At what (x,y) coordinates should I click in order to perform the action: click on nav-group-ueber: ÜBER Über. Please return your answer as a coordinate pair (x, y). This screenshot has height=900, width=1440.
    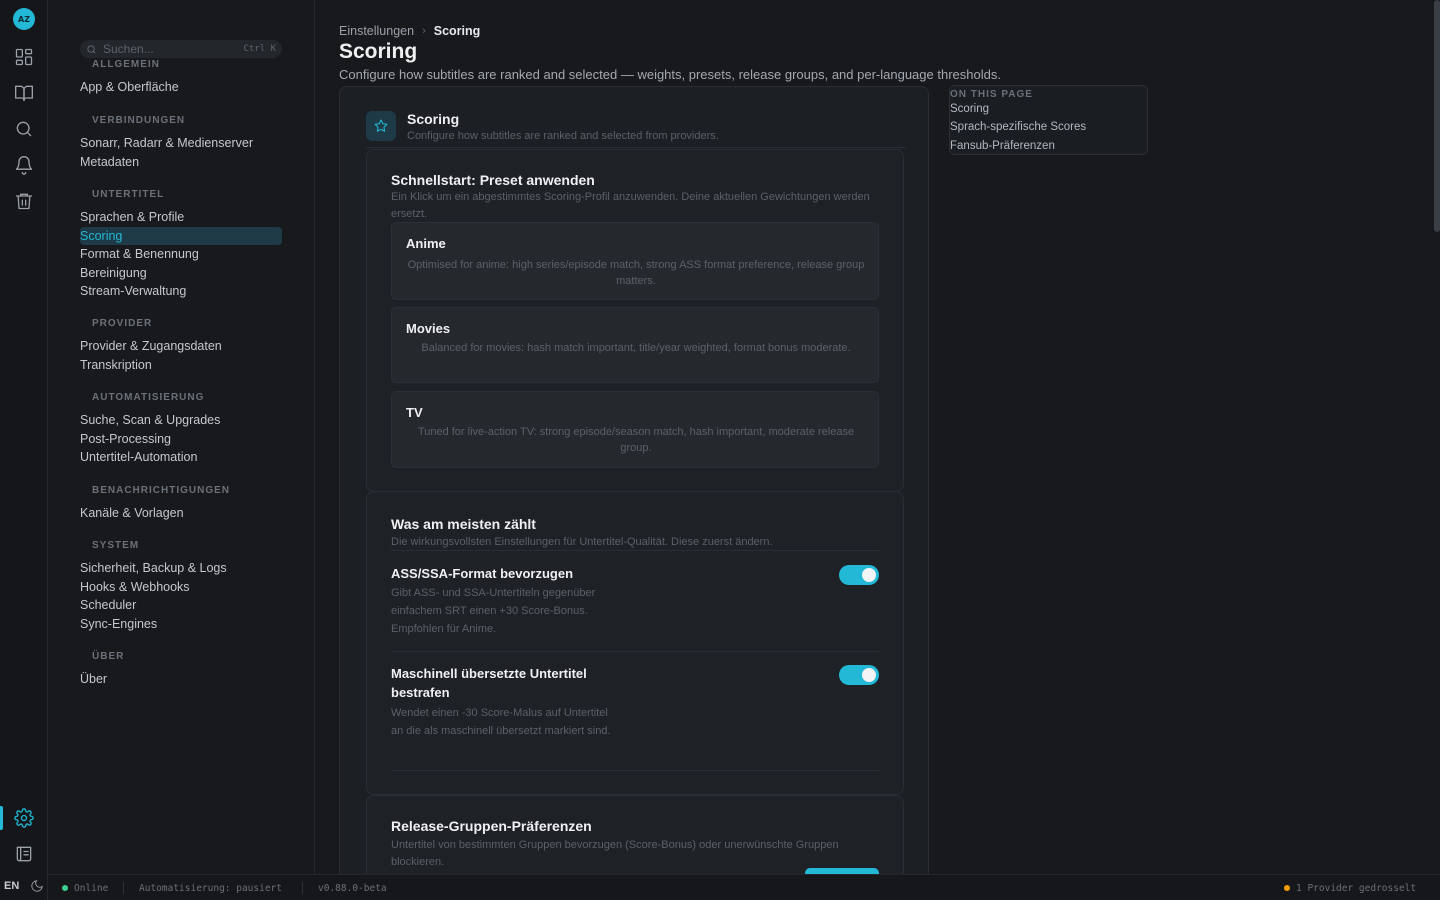
    Looking at the image, I should click on (181, 669).